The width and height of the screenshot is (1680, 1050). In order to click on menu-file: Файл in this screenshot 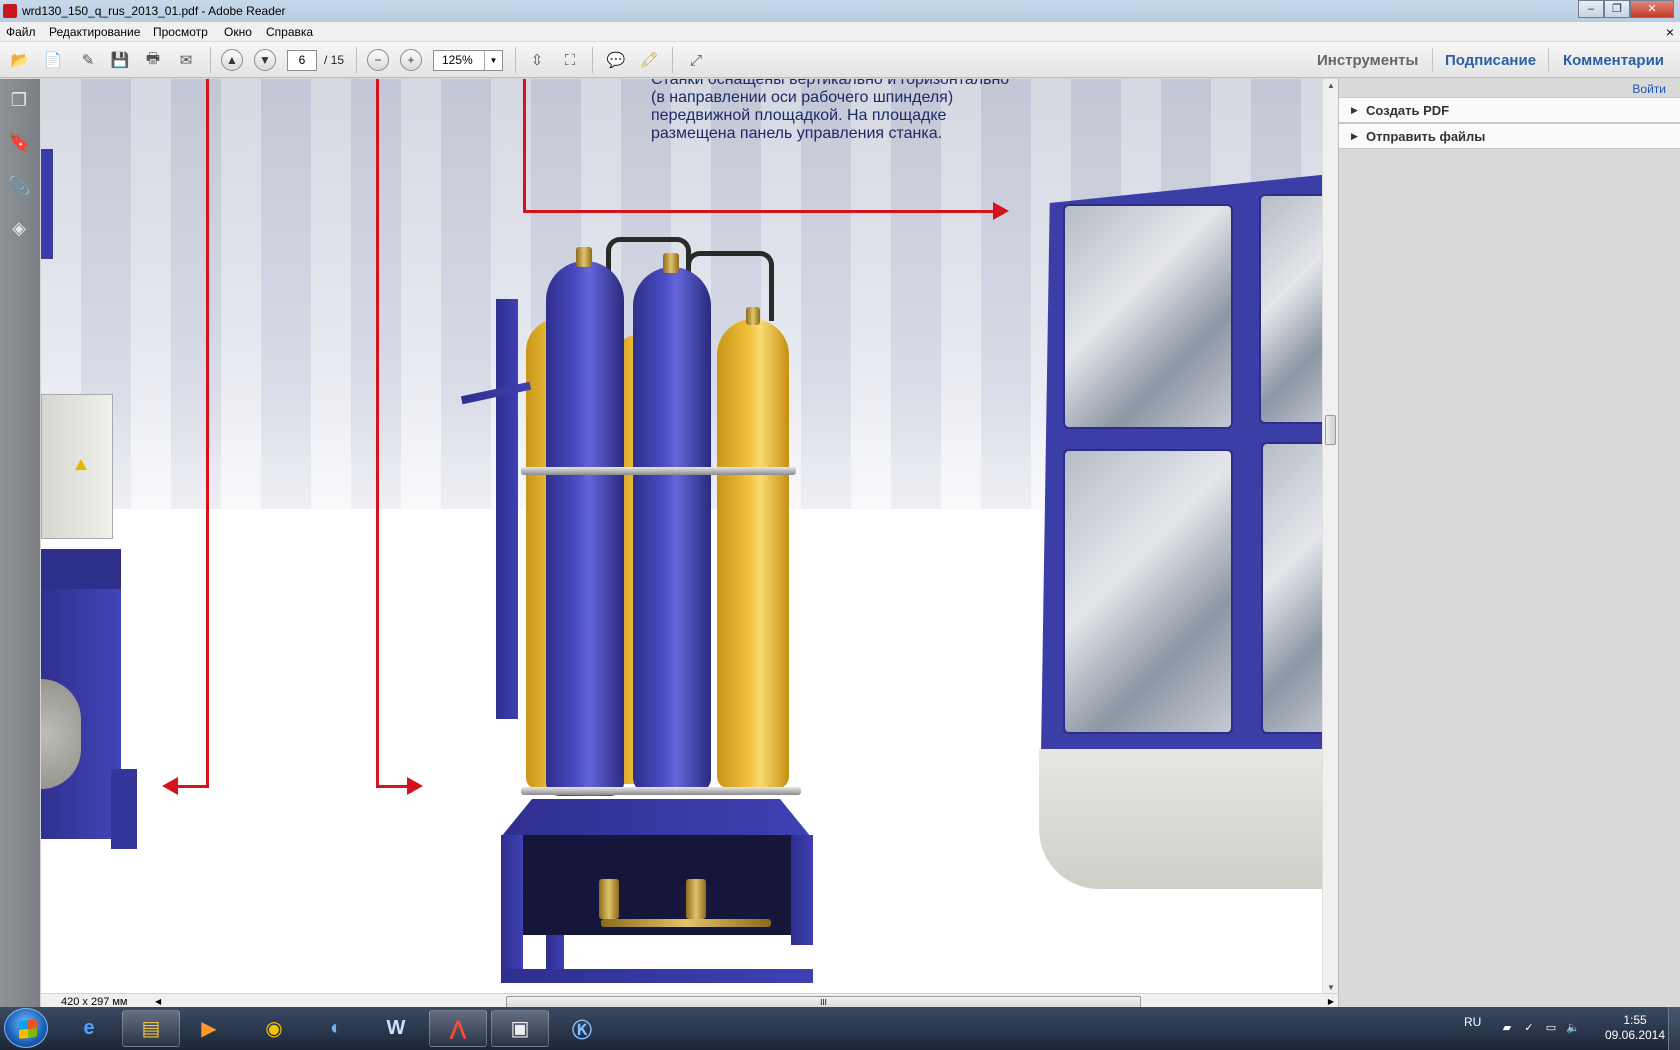, I will do `click(21, 32)`.